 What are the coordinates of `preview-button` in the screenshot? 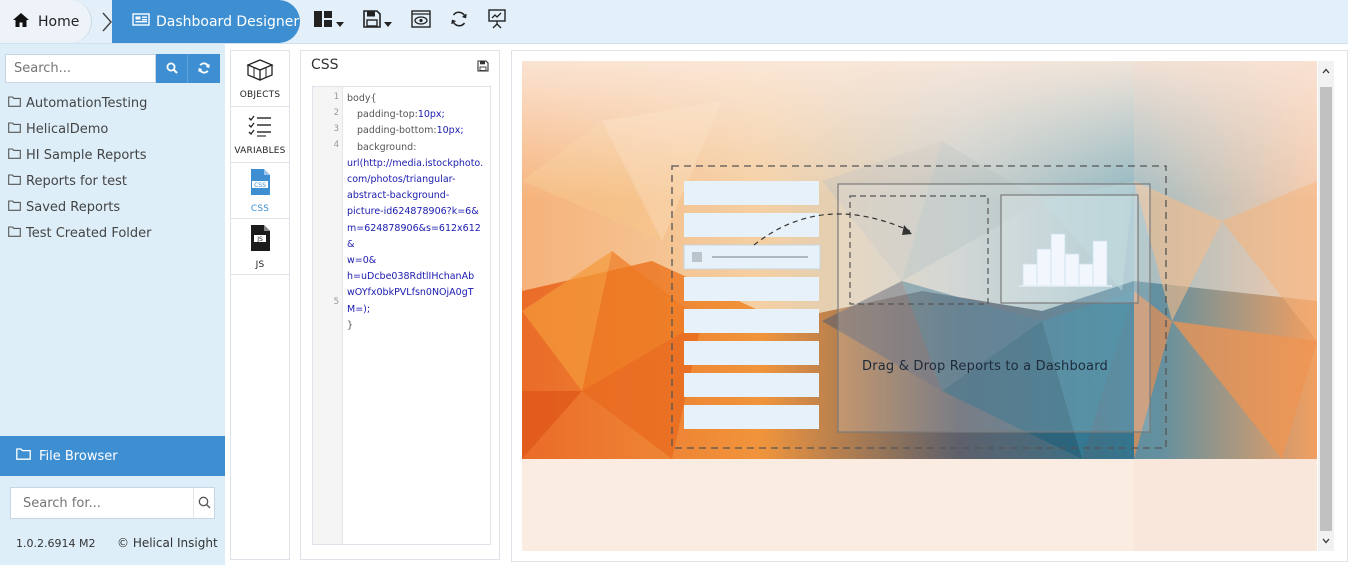 It's located at (421, 21).